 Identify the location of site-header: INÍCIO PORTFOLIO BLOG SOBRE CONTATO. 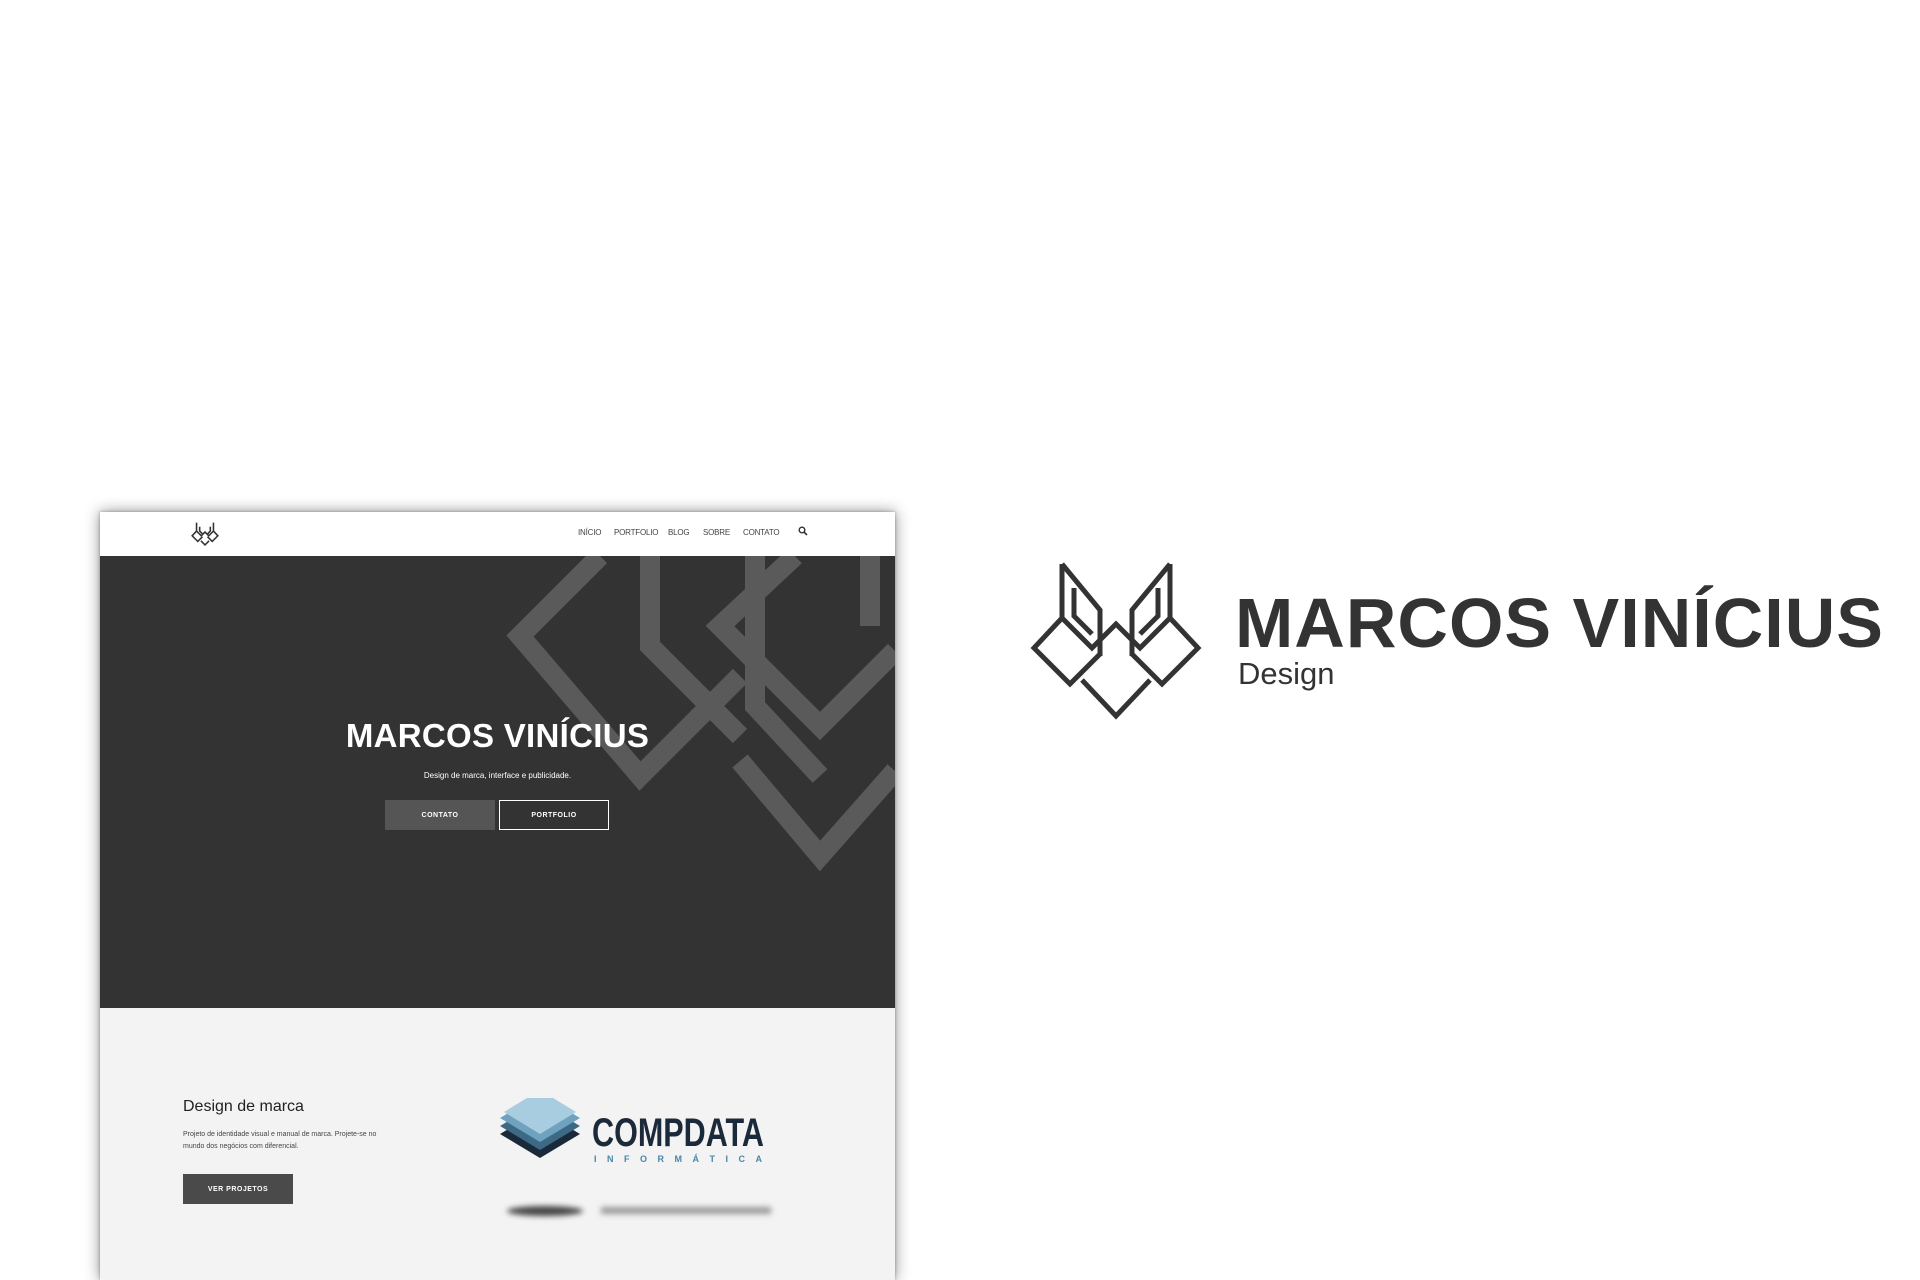
(497, 534).